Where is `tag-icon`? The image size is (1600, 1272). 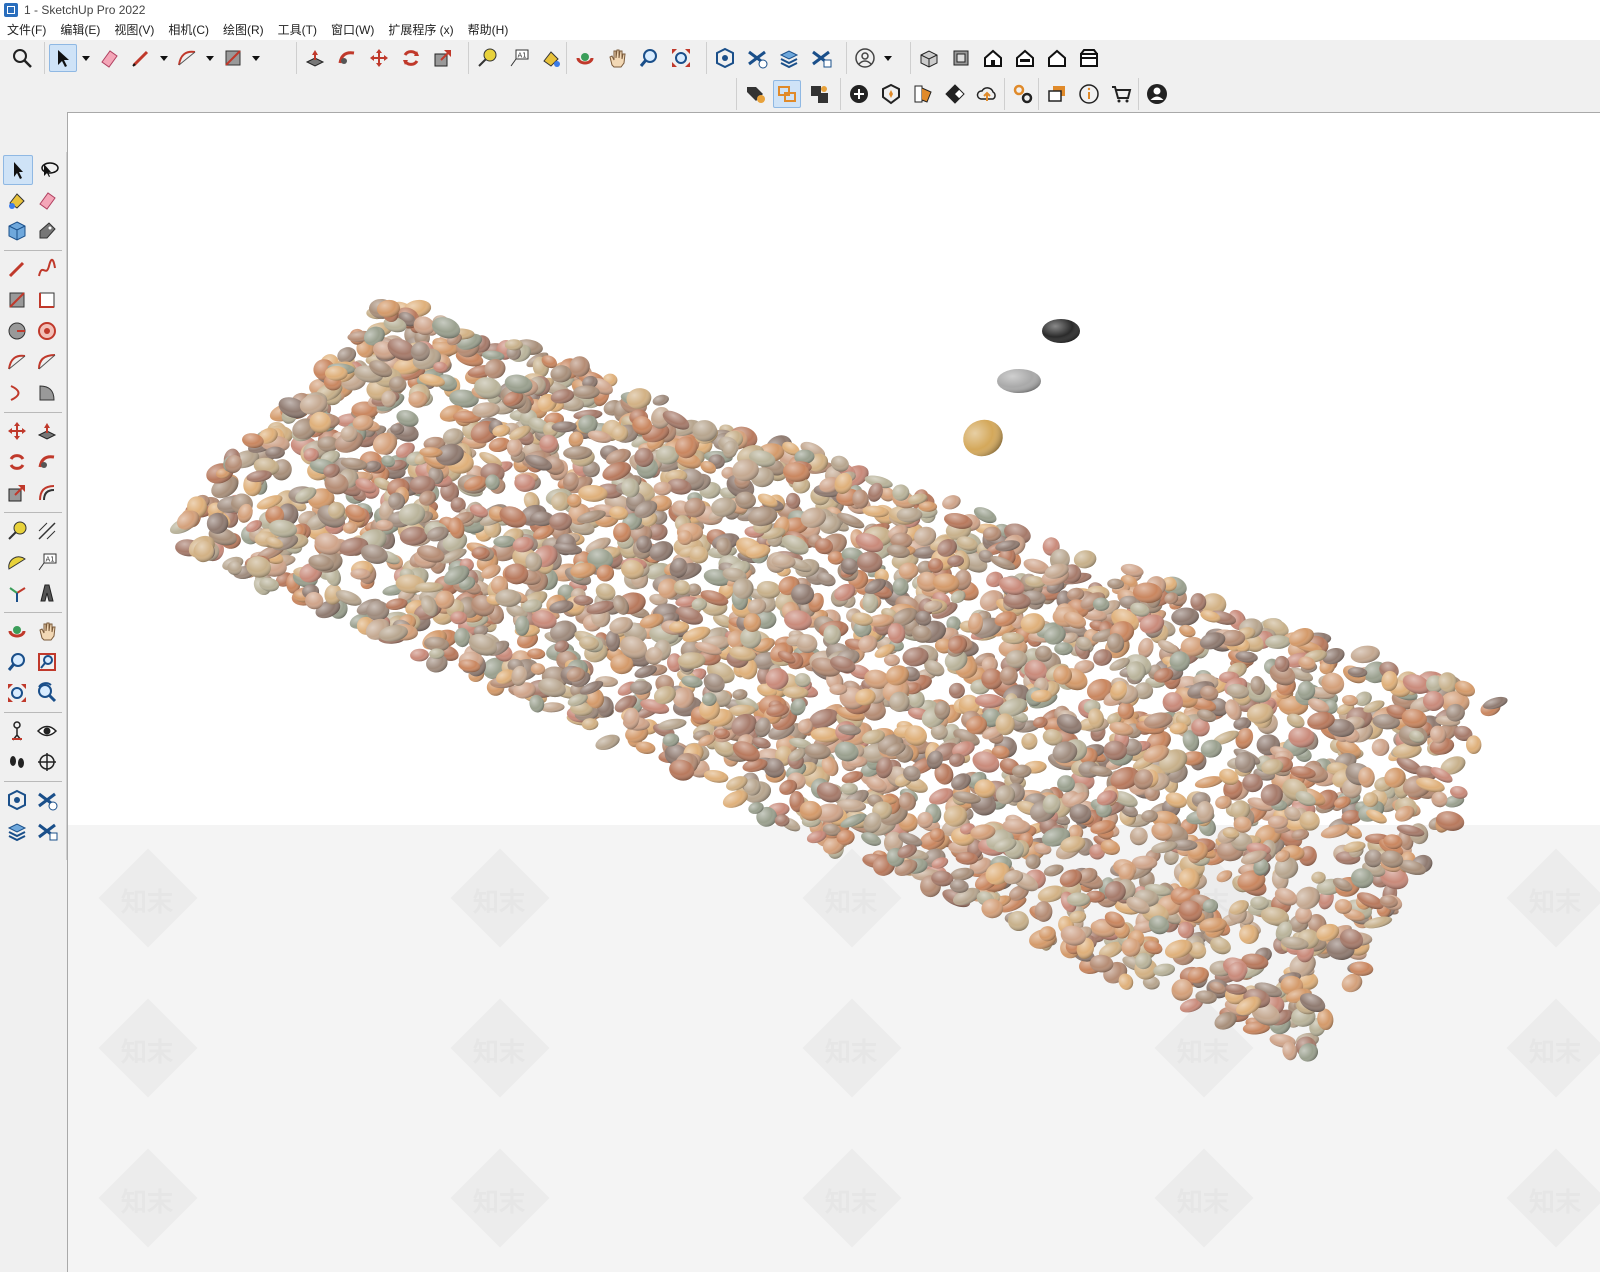 tag-icon is located at coordinates (755, 94).